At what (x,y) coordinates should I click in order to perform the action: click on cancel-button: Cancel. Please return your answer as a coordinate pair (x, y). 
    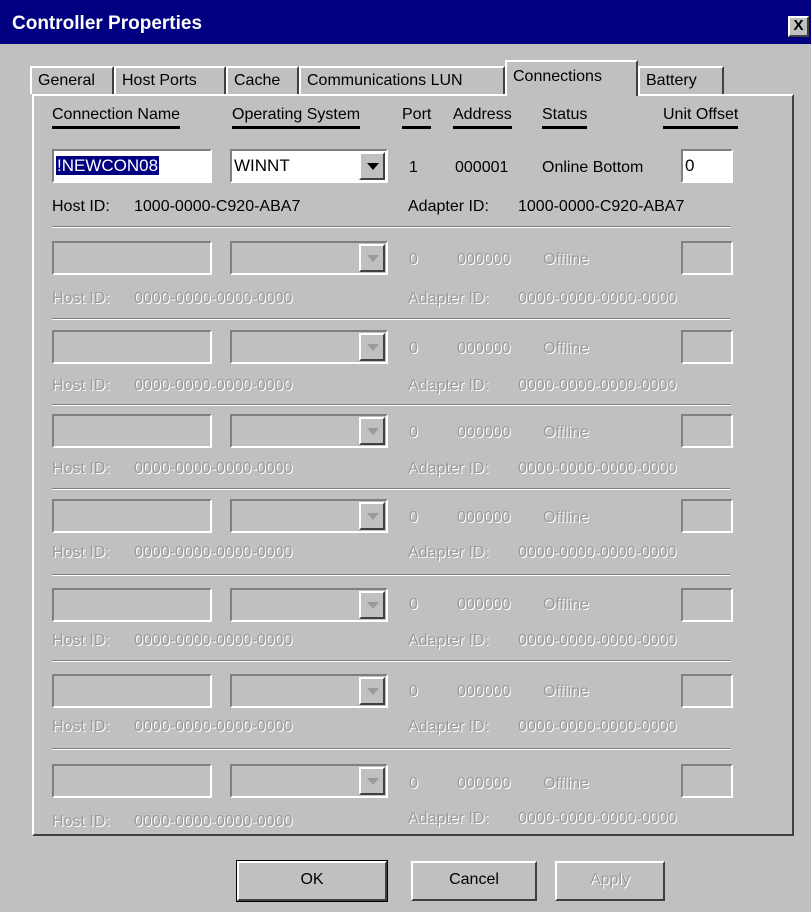
    Looking at the image, I should click on (474, 881).